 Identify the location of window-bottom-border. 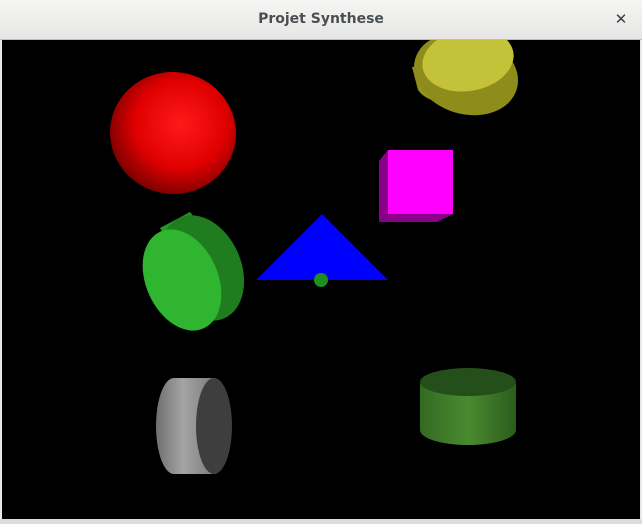
(321, 521).